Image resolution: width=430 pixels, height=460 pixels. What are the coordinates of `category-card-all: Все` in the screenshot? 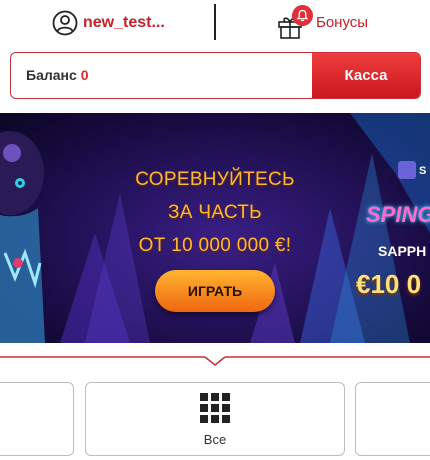 It's located at (215, 419).